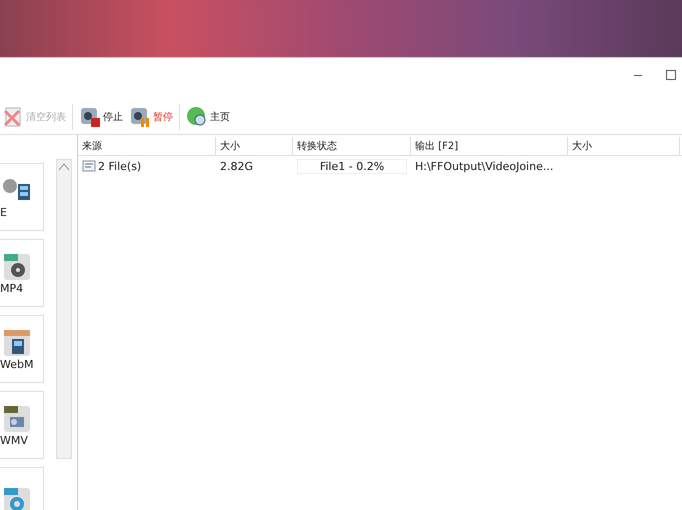 This screenshot has height=510, width=682. I want to click on stop-button: 停止, so click(101, 117).